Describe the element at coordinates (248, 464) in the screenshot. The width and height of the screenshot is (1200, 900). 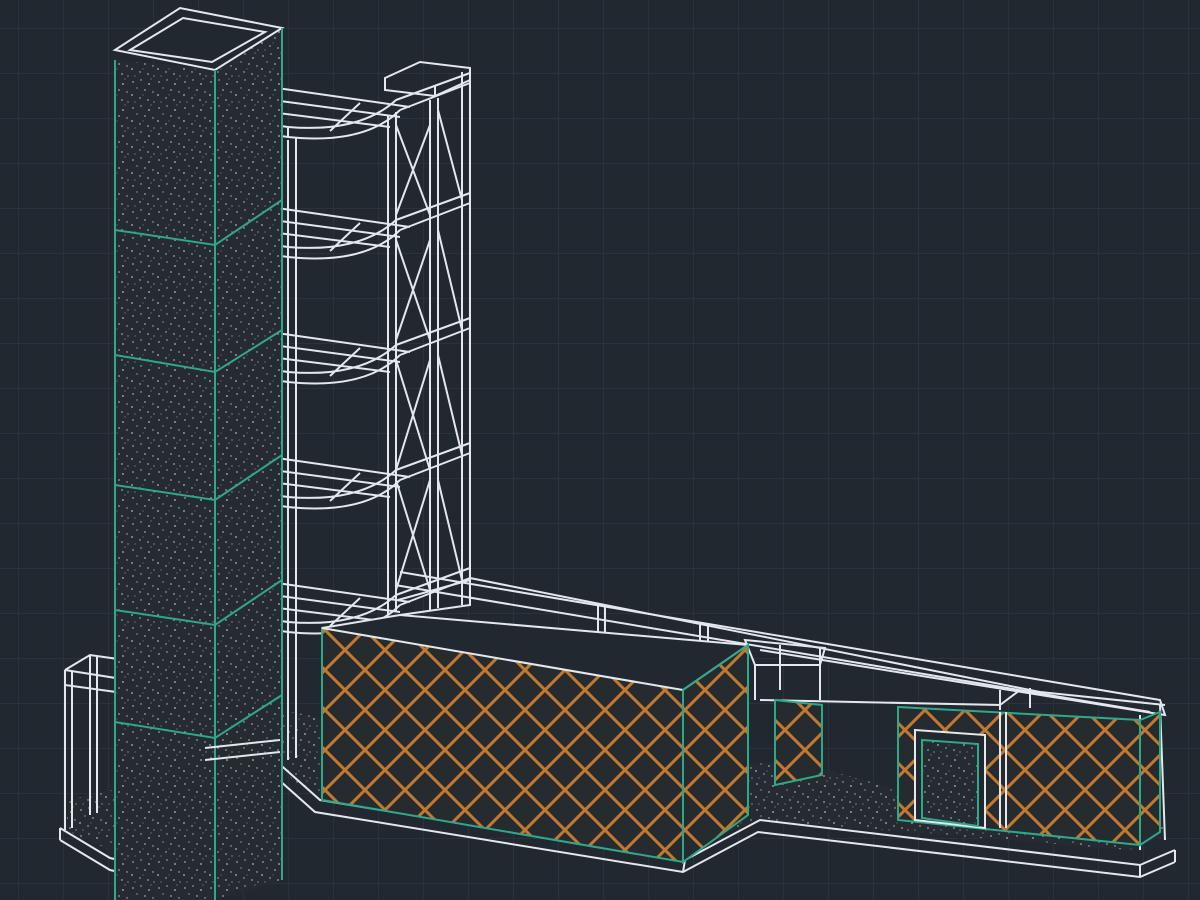
I see `tower-right-face` at that location.